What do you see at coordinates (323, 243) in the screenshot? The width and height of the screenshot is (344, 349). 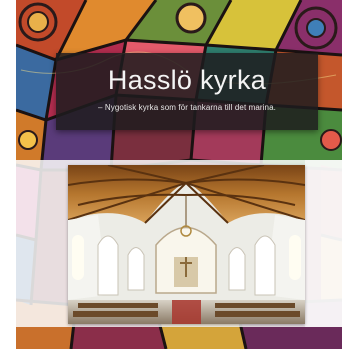 I see `content-band-edge` at bounding box center [323, 243].